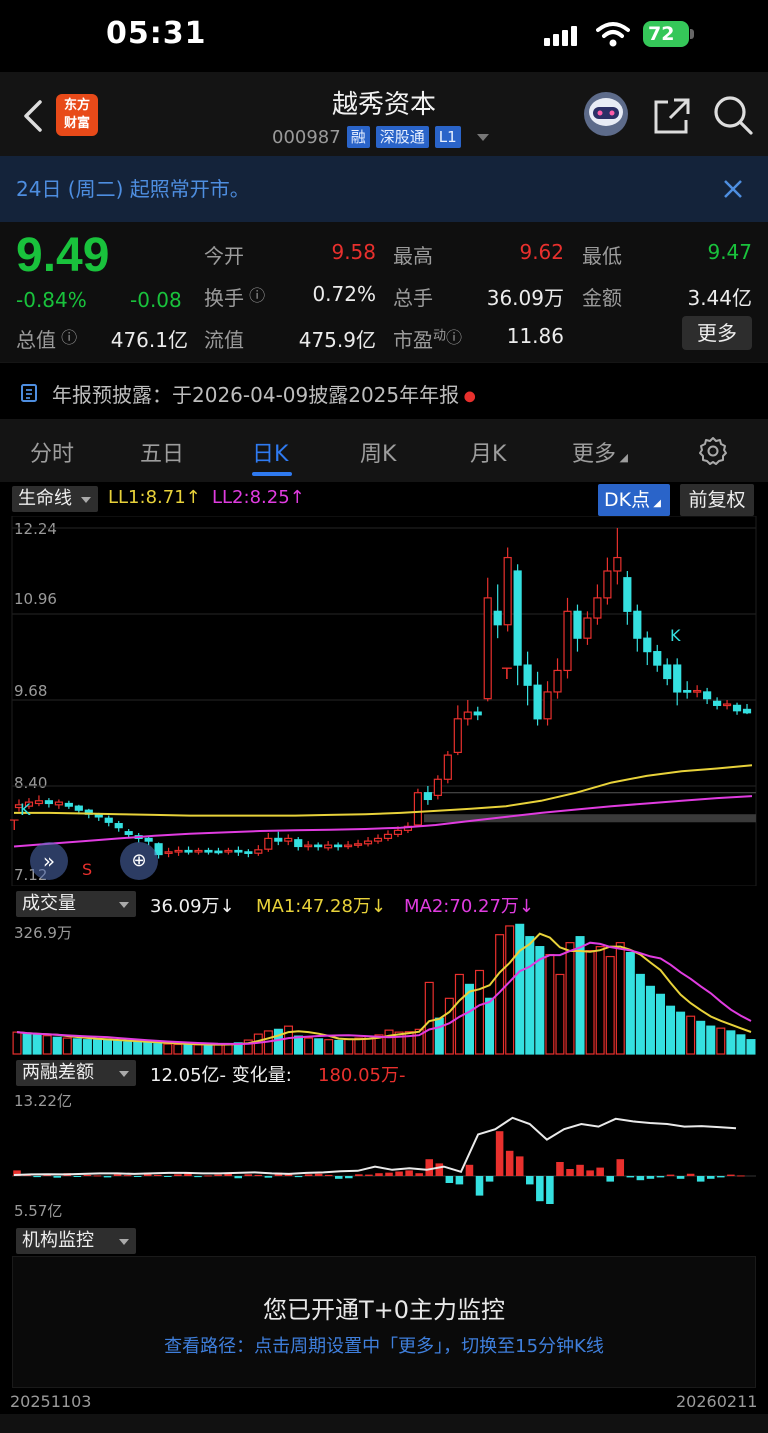 The image size is (768, 1433). Describe the element at coordinates (162, 452) in the screenshot. I see `tab-five-day: 五日` at that location.